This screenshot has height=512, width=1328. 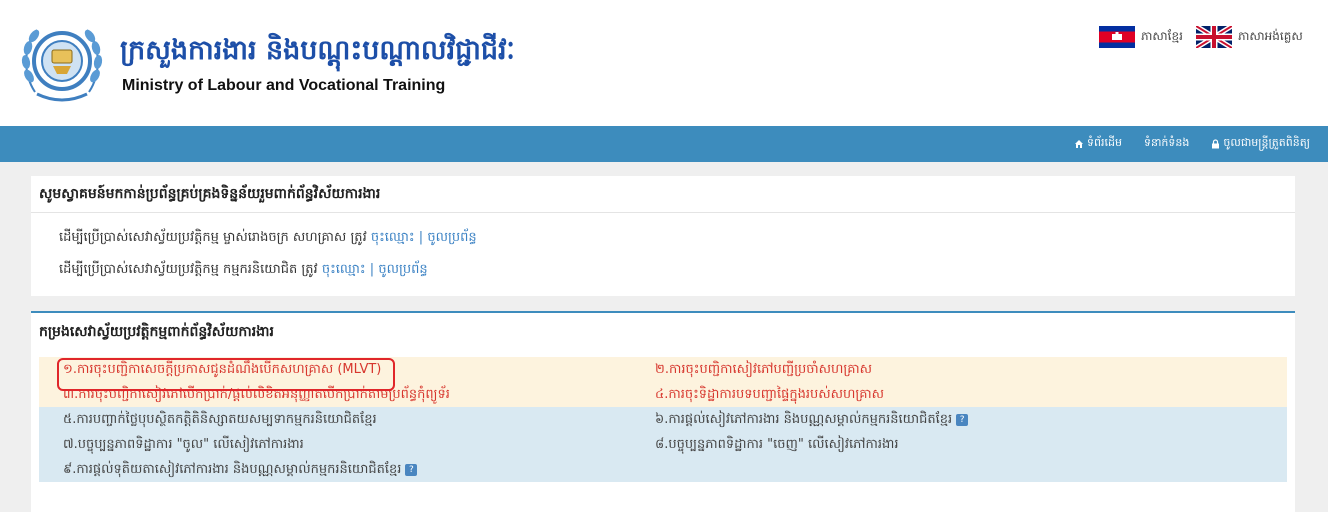 I want to click on ministry-logo, so click(x=62, y=61).